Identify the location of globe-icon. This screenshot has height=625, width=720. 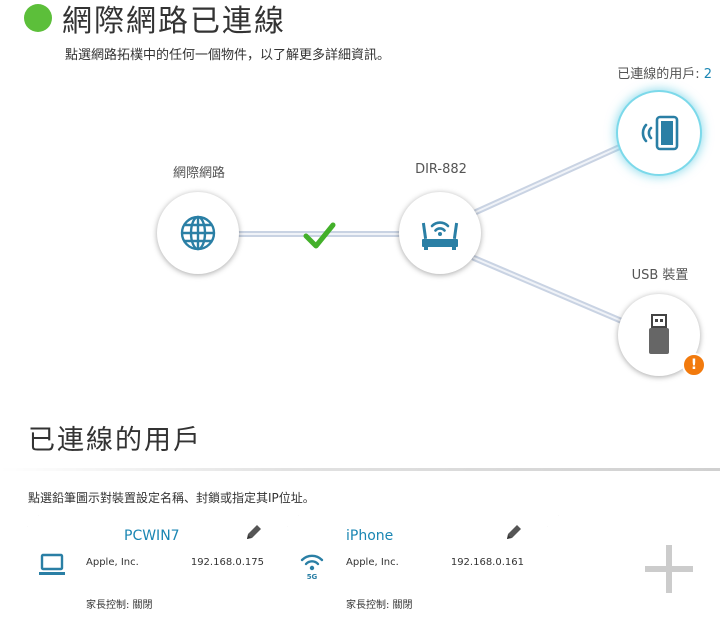
(198, 233).